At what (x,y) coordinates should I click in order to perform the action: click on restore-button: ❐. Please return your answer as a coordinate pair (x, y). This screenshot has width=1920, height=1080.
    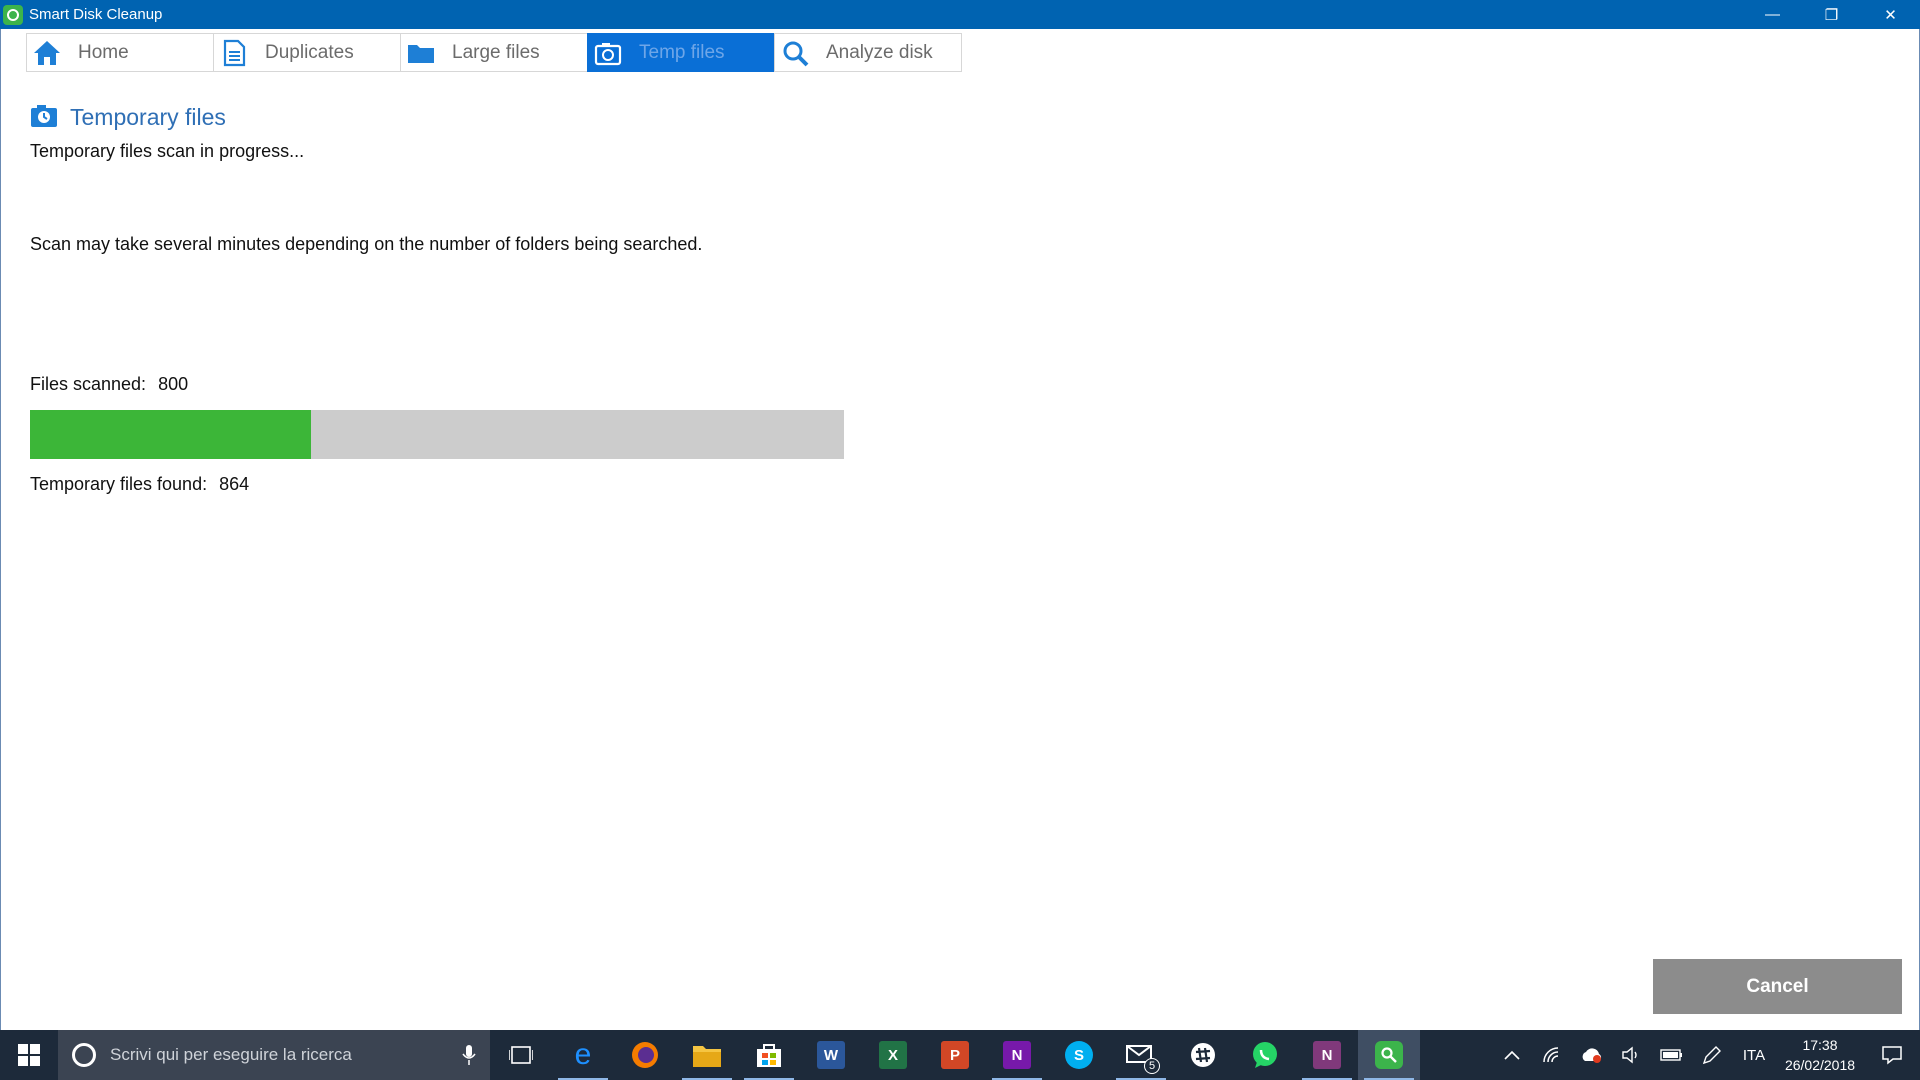
    Looking at the image, I should click on (1831, 14).